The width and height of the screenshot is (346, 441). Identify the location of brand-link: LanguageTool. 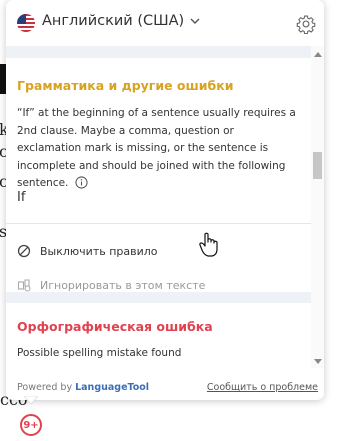
(112, 387).